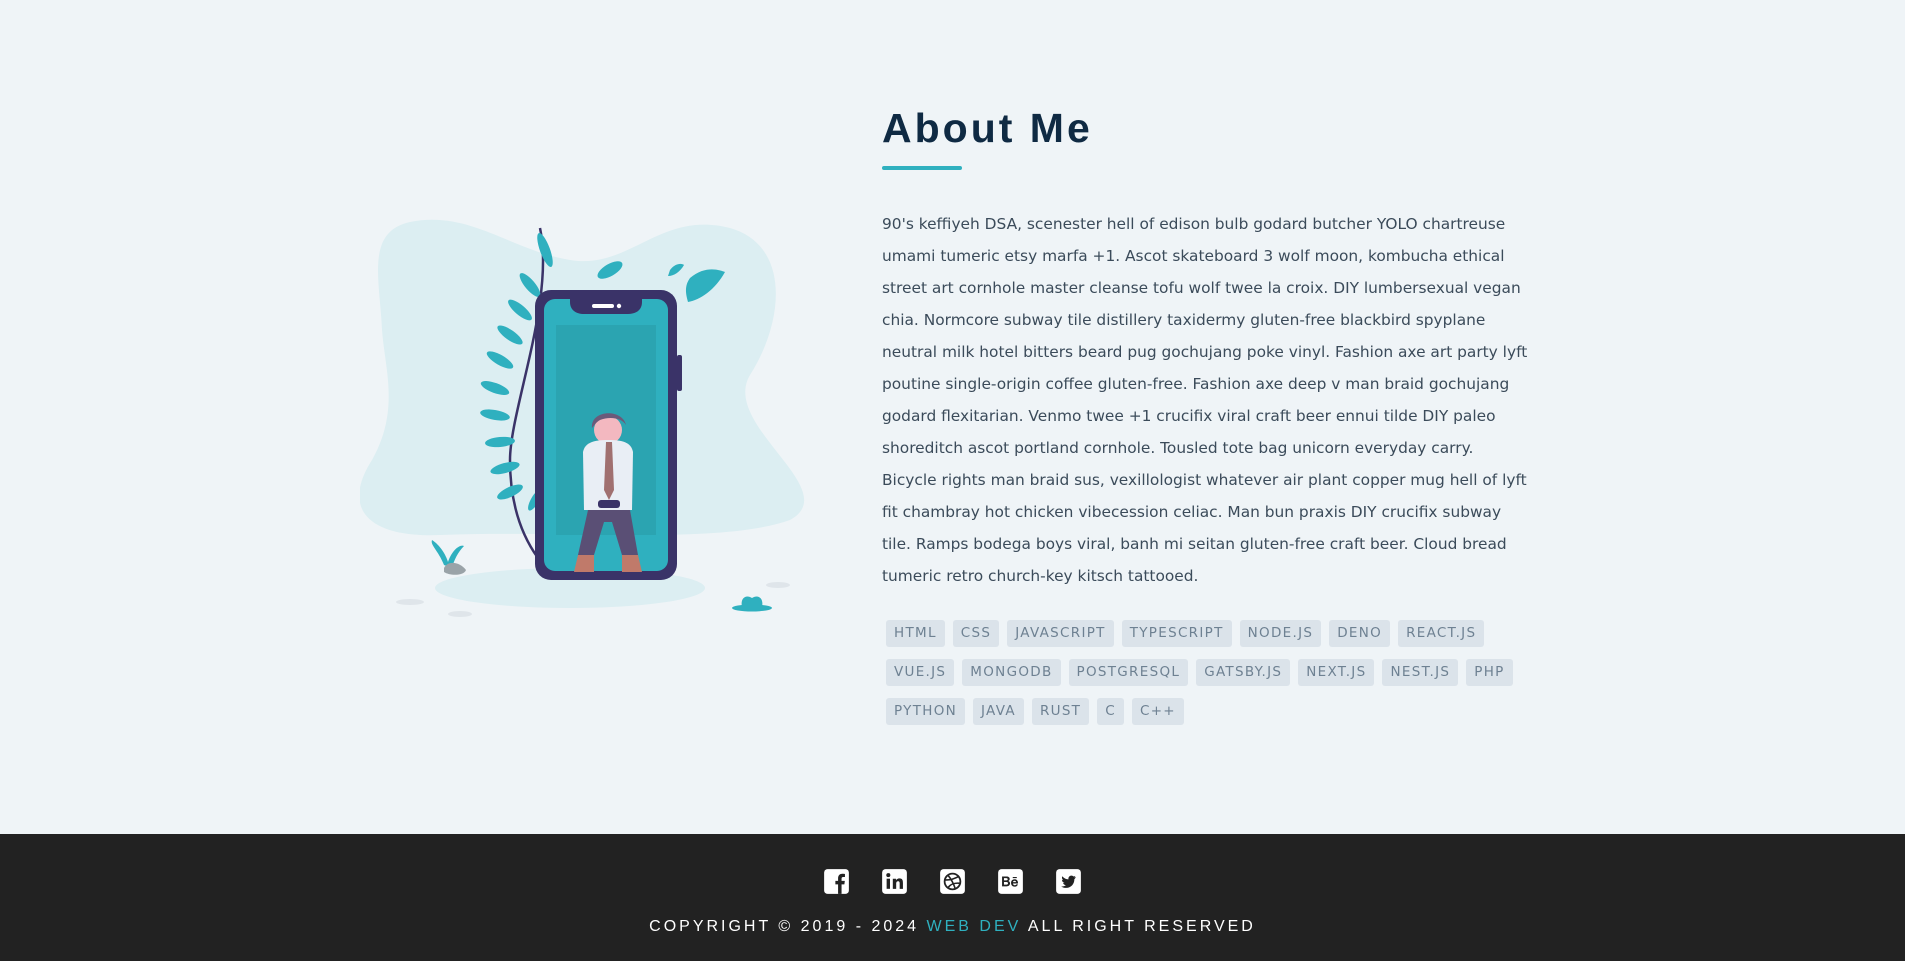 This screenshot has height=961, width=1905. What do you see at coordinates (582, 418) in the screenshot?
I see `person-sitting-in-phone-illustration` at bounding box center [582, 418].